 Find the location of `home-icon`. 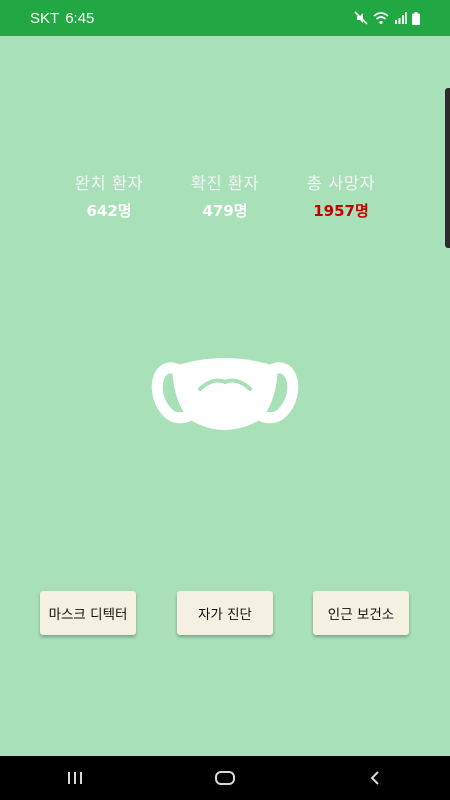

home-icon is located at coordinates (225, 778).